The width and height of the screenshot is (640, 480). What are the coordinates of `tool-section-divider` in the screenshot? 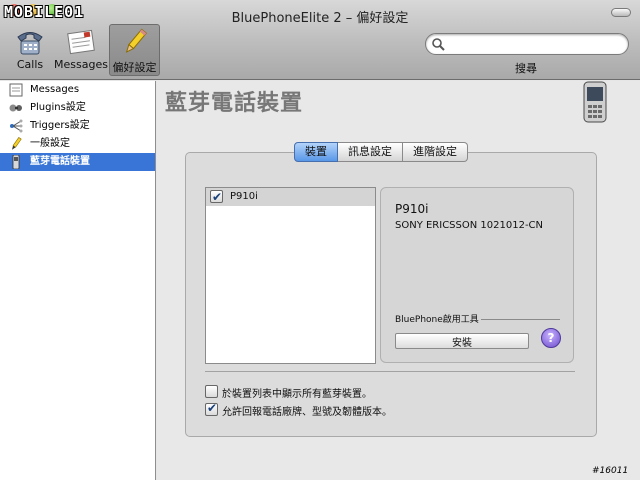 It's located at (520, 319).